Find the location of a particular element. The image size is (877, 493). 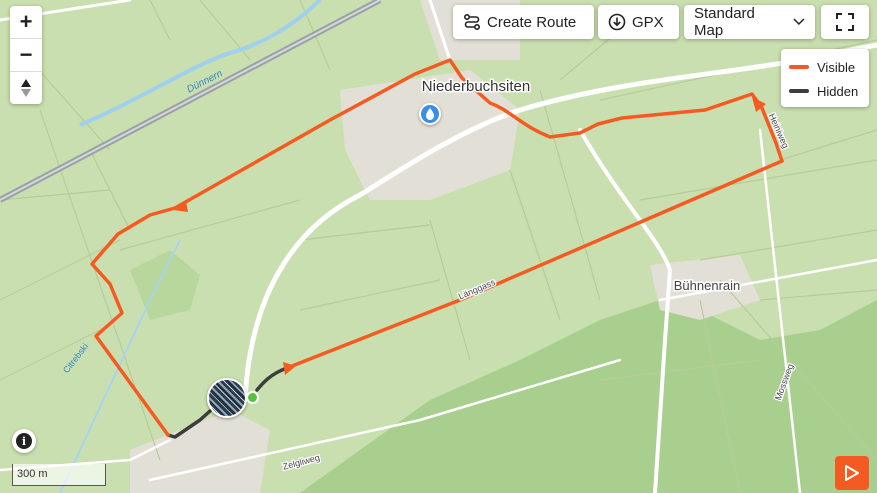

town-label: Niederbuchsiten is located at coordinates (476, 86).